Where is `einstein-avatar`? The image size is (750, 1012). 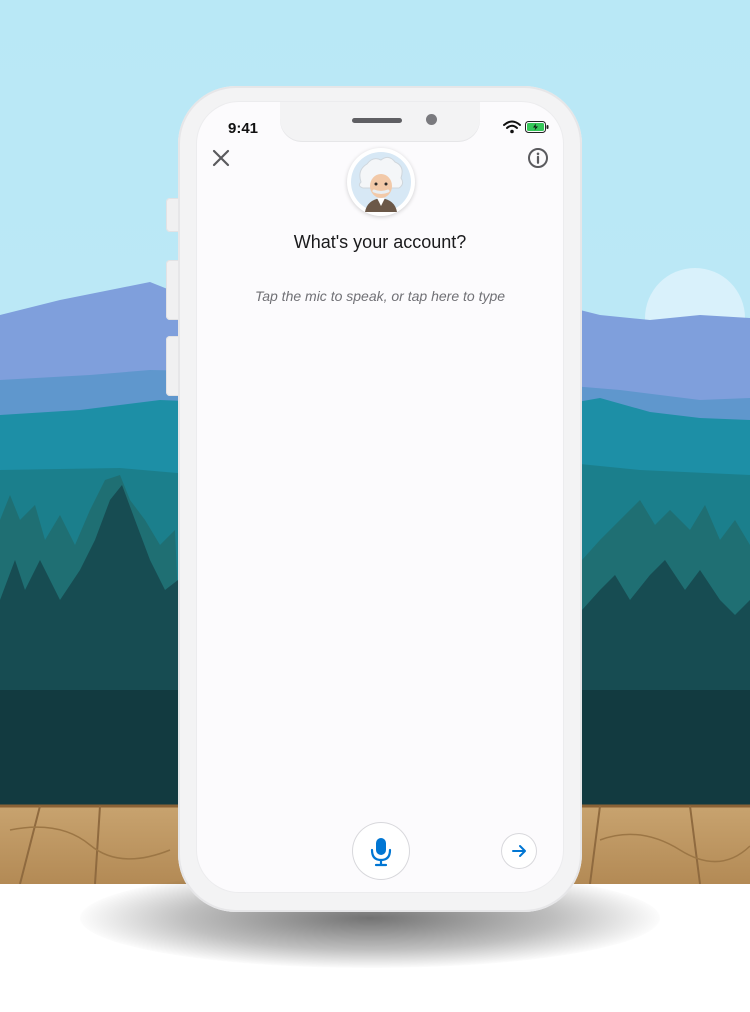
einstein-avatar is located at coordinates (381, 182).